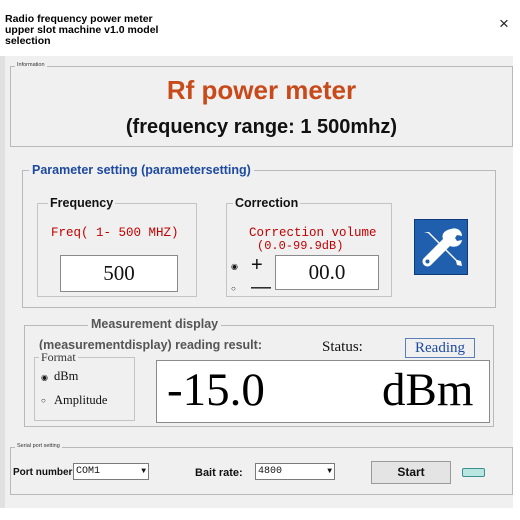  Describe the element at coordinates (82, 203) in the screenshot. I see `frequency-legend: Frequency` at that location.